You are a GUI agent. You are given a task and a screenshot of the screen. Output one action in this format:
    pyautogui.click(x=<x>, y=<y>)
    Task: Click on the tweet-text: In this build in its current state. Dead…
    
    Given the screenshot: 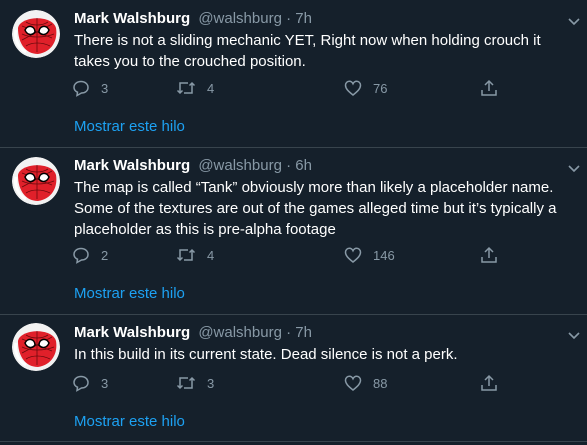 What is the action you would take?
    pyautogui.click(x=266, y=354)
    